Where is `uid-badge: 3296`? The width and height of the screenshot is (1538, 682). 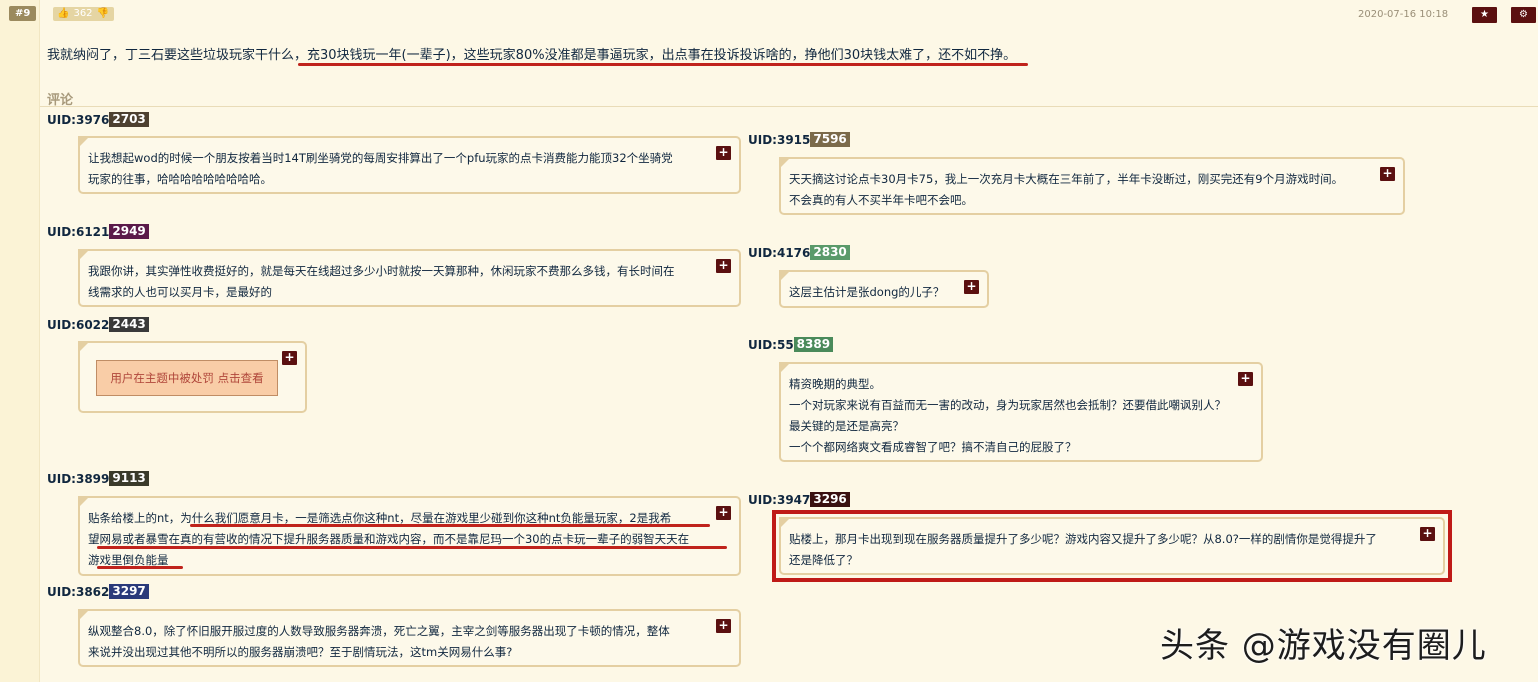 uid-badge: 3296 is located at coordinates (830, 499).